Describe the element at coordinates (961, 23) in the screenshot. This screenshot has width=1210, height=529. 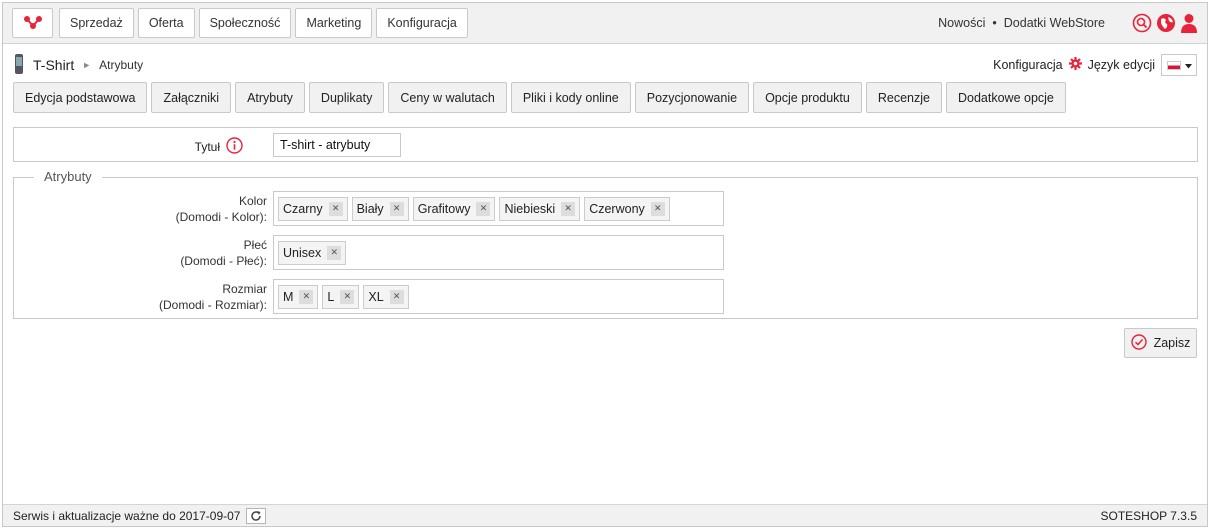
I see `news-link: Nowości` at that location.